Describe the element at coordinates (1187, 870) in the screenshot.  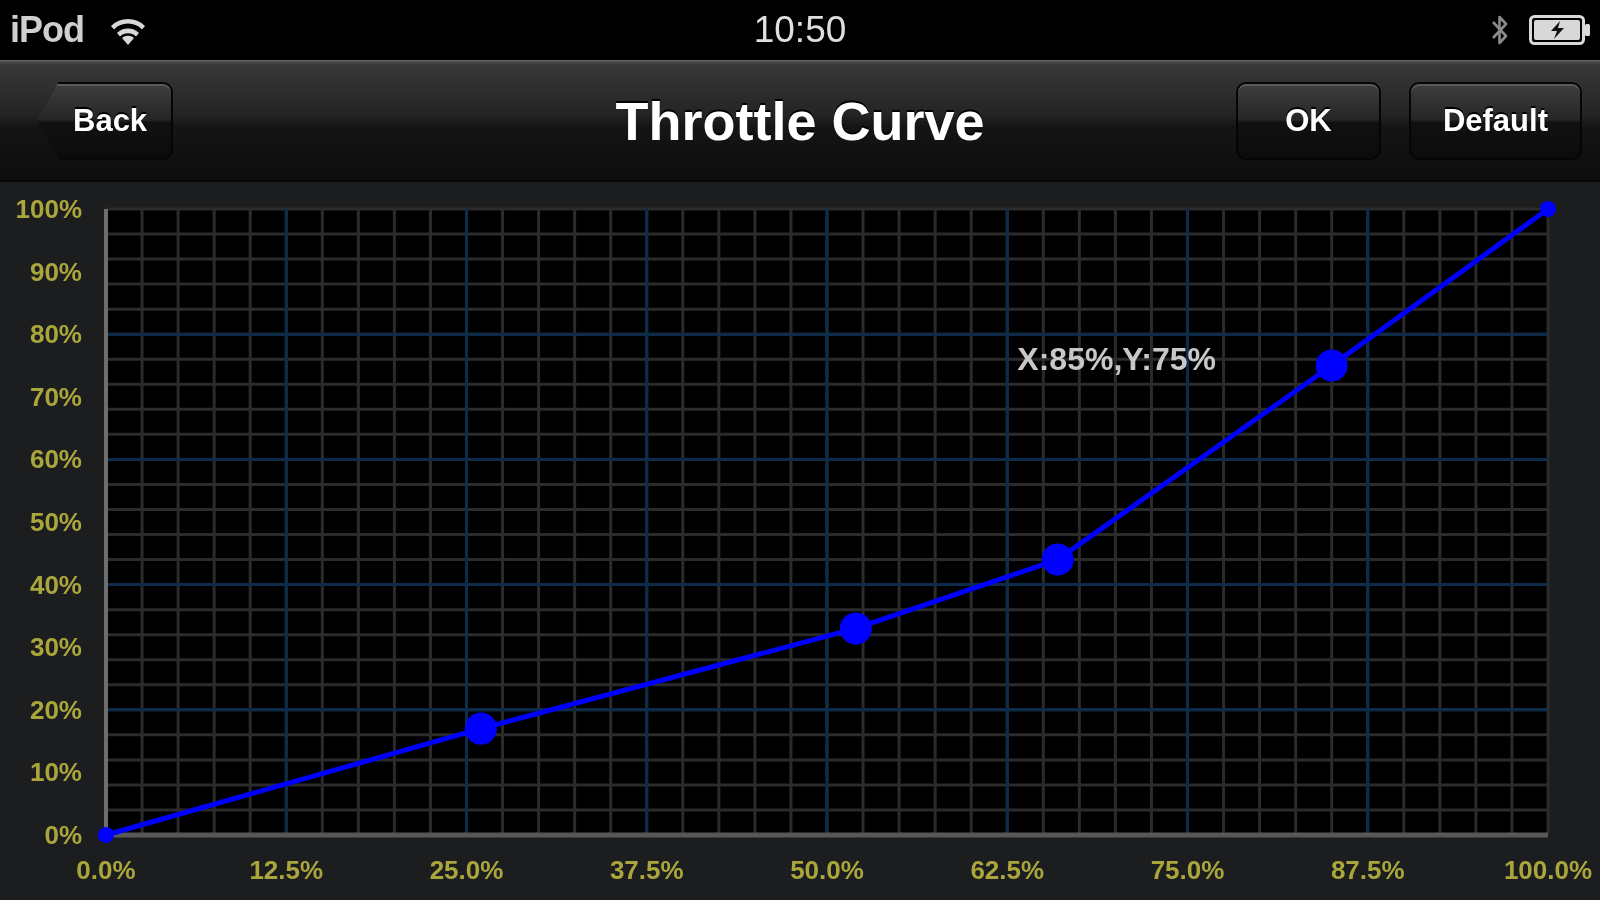
I see `x-tick-label: 75.0%` at that location.